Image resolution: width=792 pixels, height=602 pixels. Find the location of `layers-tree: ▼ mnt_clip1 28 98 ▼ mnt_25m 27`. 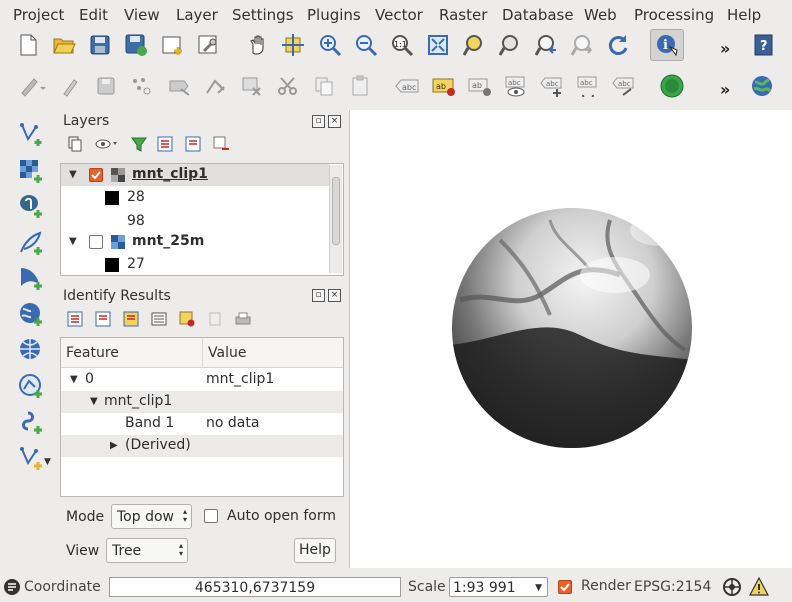

layers-tree: ▼ mnt_clip1 28 98 ▼ mnt_25m 27 is located at coordinates (202, 219).